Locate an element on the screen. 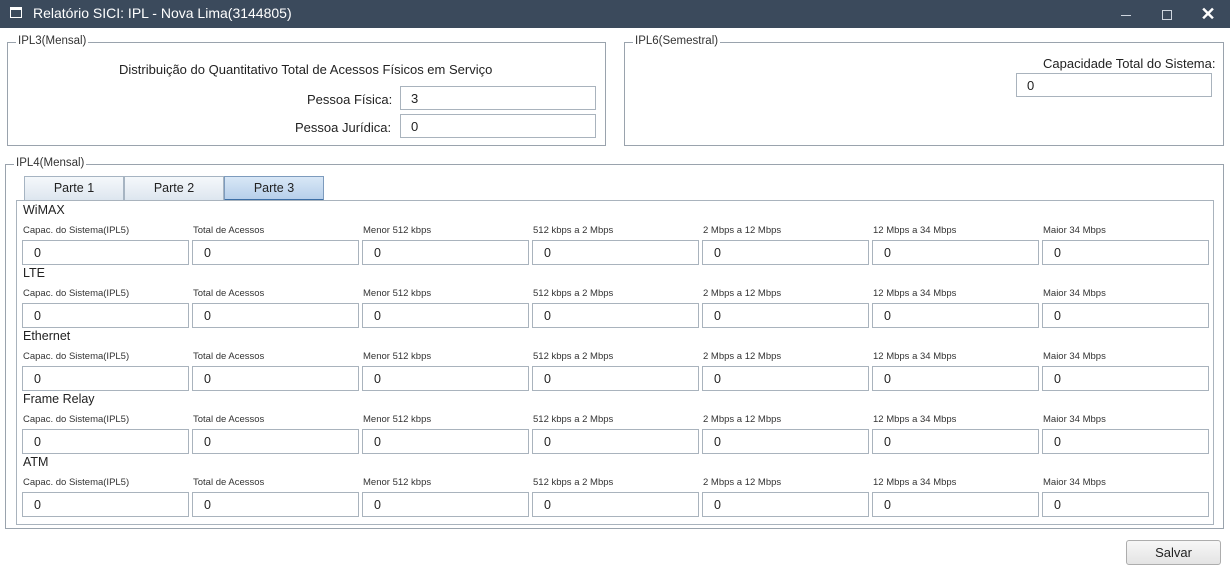  capacidade-label: Capacidade Total do Sistema: is located at coordinates (1129, 63).